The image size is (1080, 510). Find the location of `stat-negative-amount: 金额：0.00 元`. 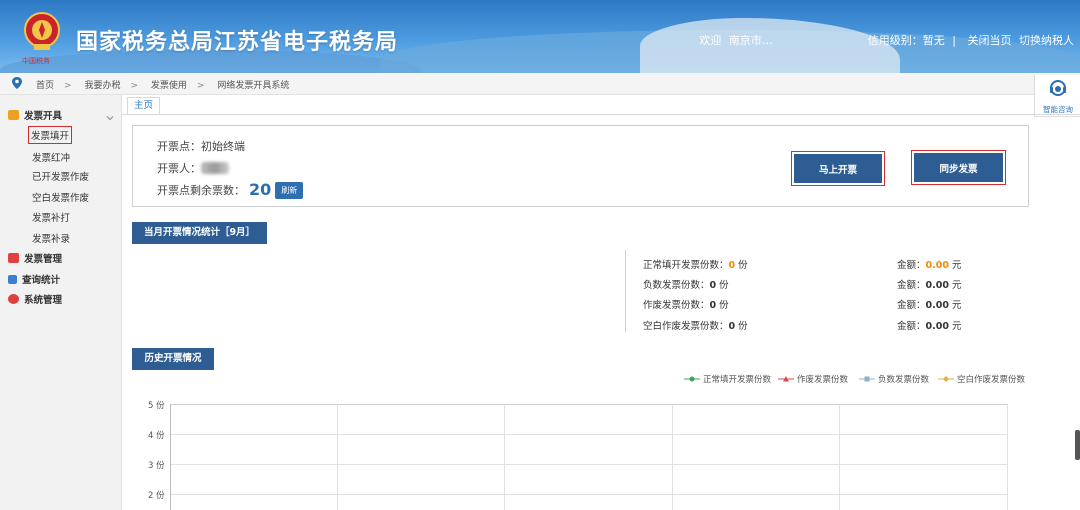

stat-negative-amount: 金额：0.00 元 is located at coordinates (929, 285).